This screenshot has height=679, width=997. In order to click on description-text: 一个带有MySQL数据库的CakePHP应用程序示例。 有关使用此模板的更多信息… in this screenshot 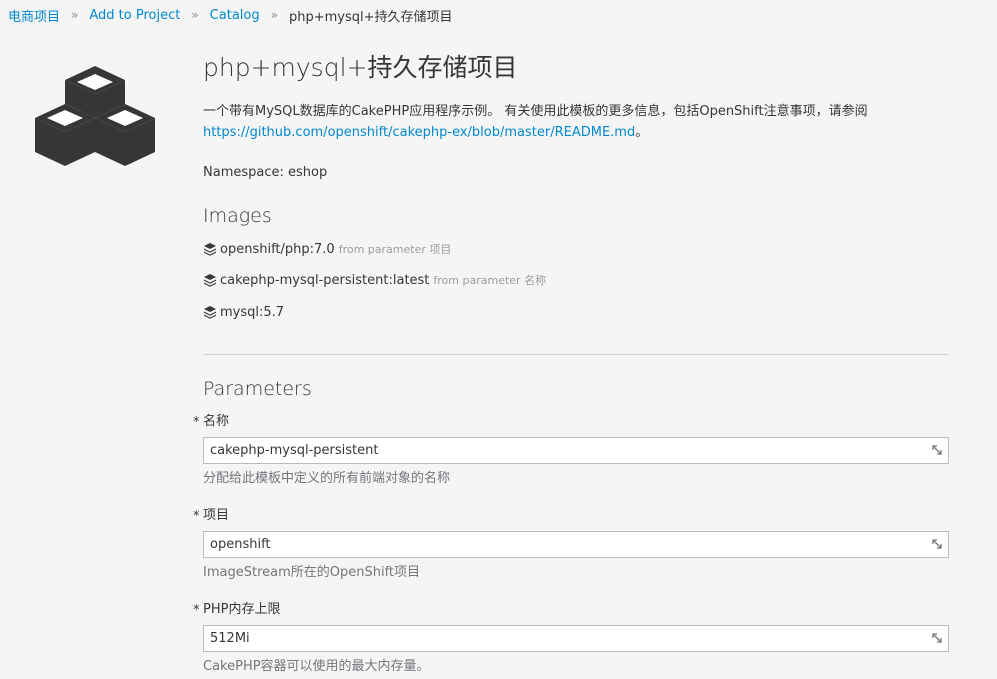, I will do `click(535, 111)`.